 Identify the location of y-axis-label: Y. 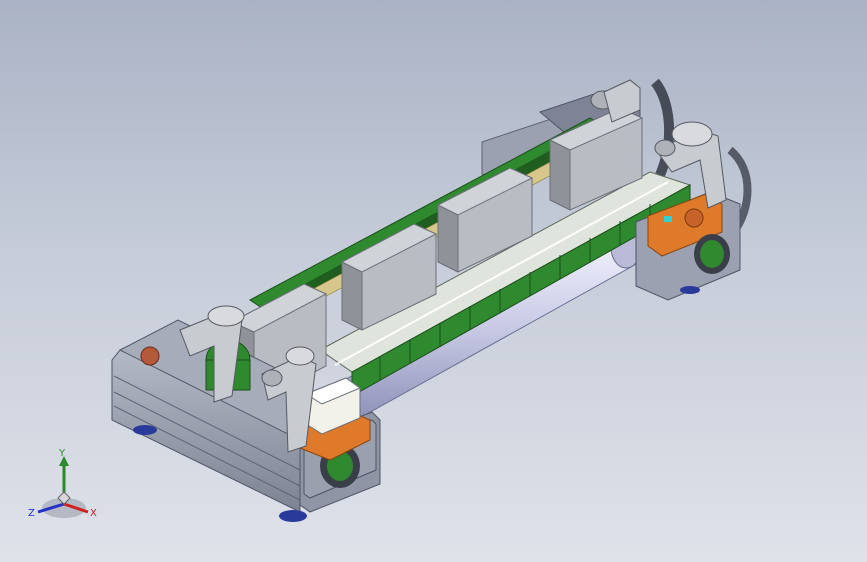
(62, 453).